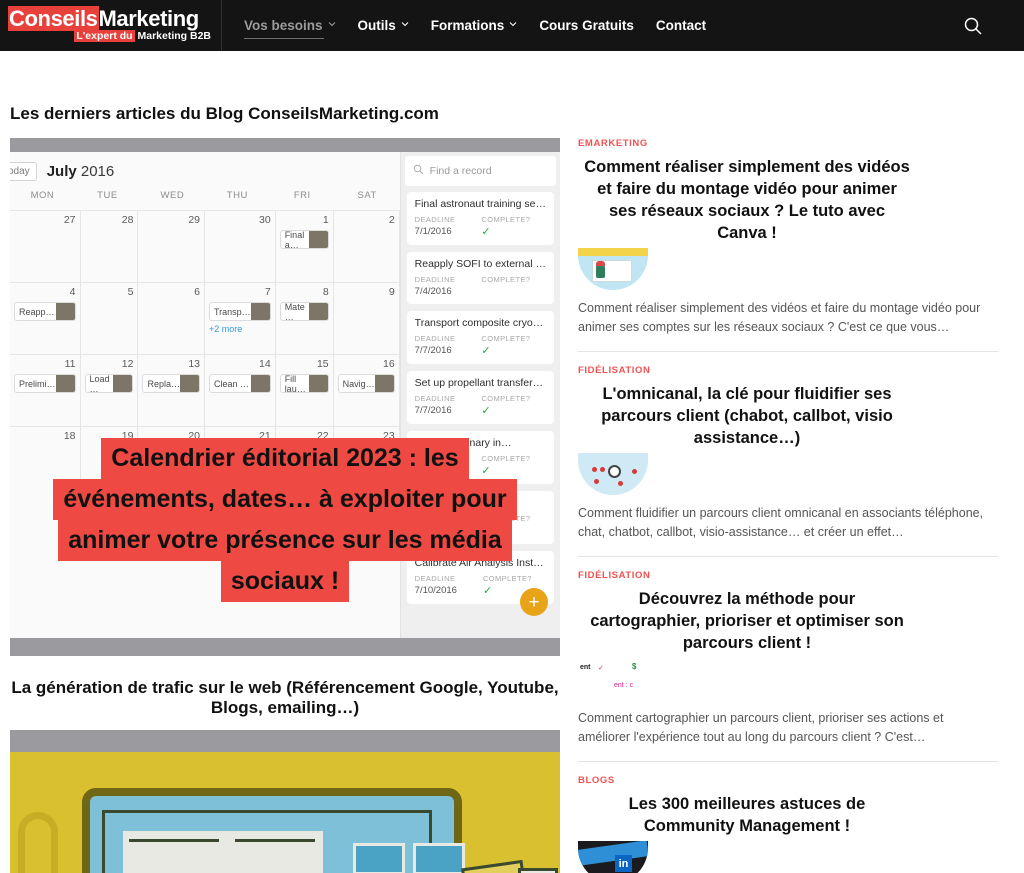  Describe the element at coordinates (332, 24) in the screenshot. I see `chevron-down-icon` at that location.